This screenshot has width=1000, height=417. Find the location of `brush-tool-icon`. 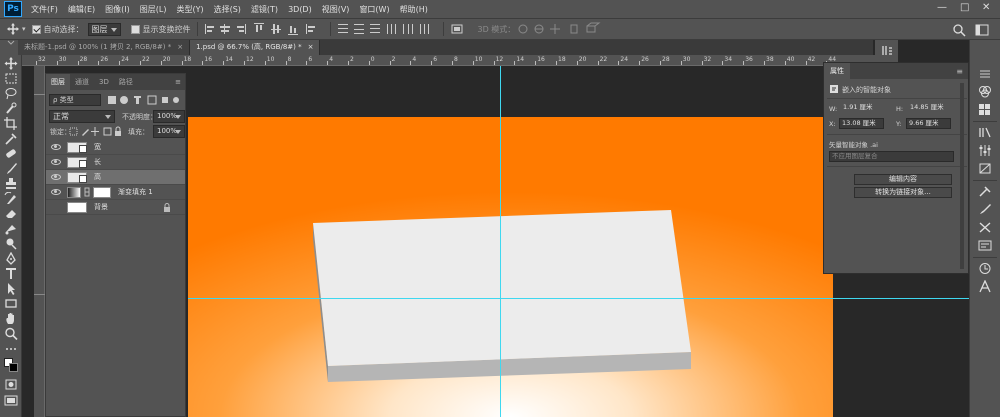

brush-tool-icon is located at coordinates (11, 168).